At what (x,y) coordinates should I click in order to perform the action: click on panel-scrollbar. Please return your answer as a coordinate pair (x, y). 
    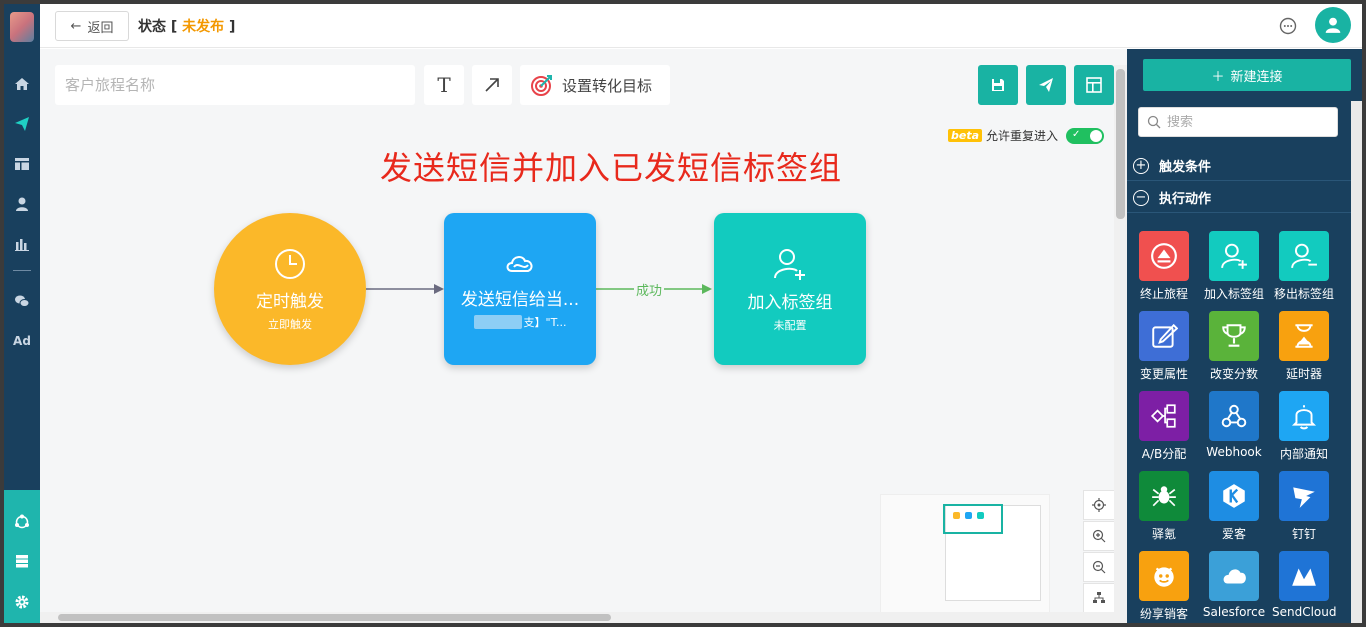
    Looking at the image, I should click on (1356, 362).